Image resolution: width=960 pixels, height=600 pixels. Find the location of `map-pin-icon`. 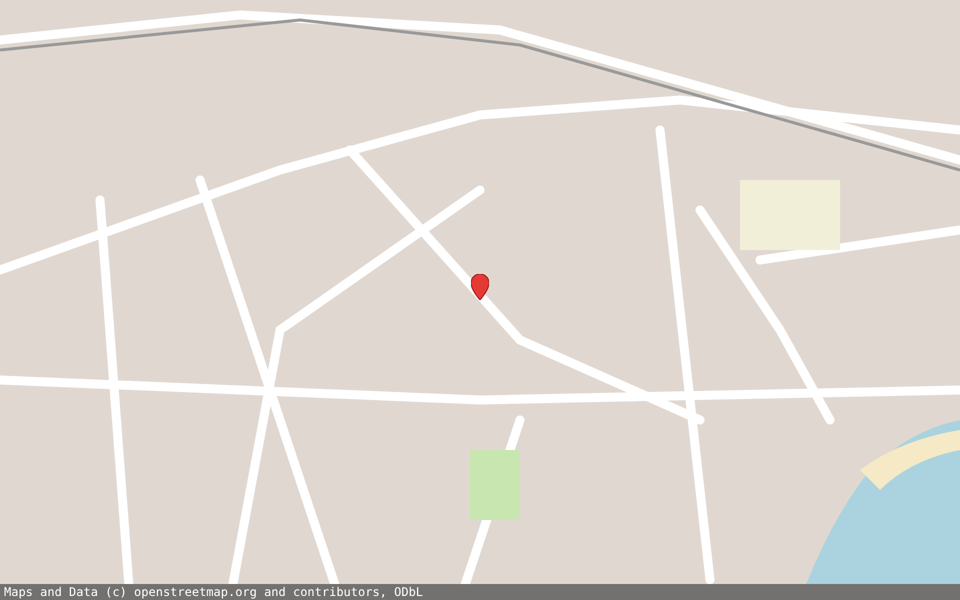

map-pin-icon is located at coordinates (480, 287).